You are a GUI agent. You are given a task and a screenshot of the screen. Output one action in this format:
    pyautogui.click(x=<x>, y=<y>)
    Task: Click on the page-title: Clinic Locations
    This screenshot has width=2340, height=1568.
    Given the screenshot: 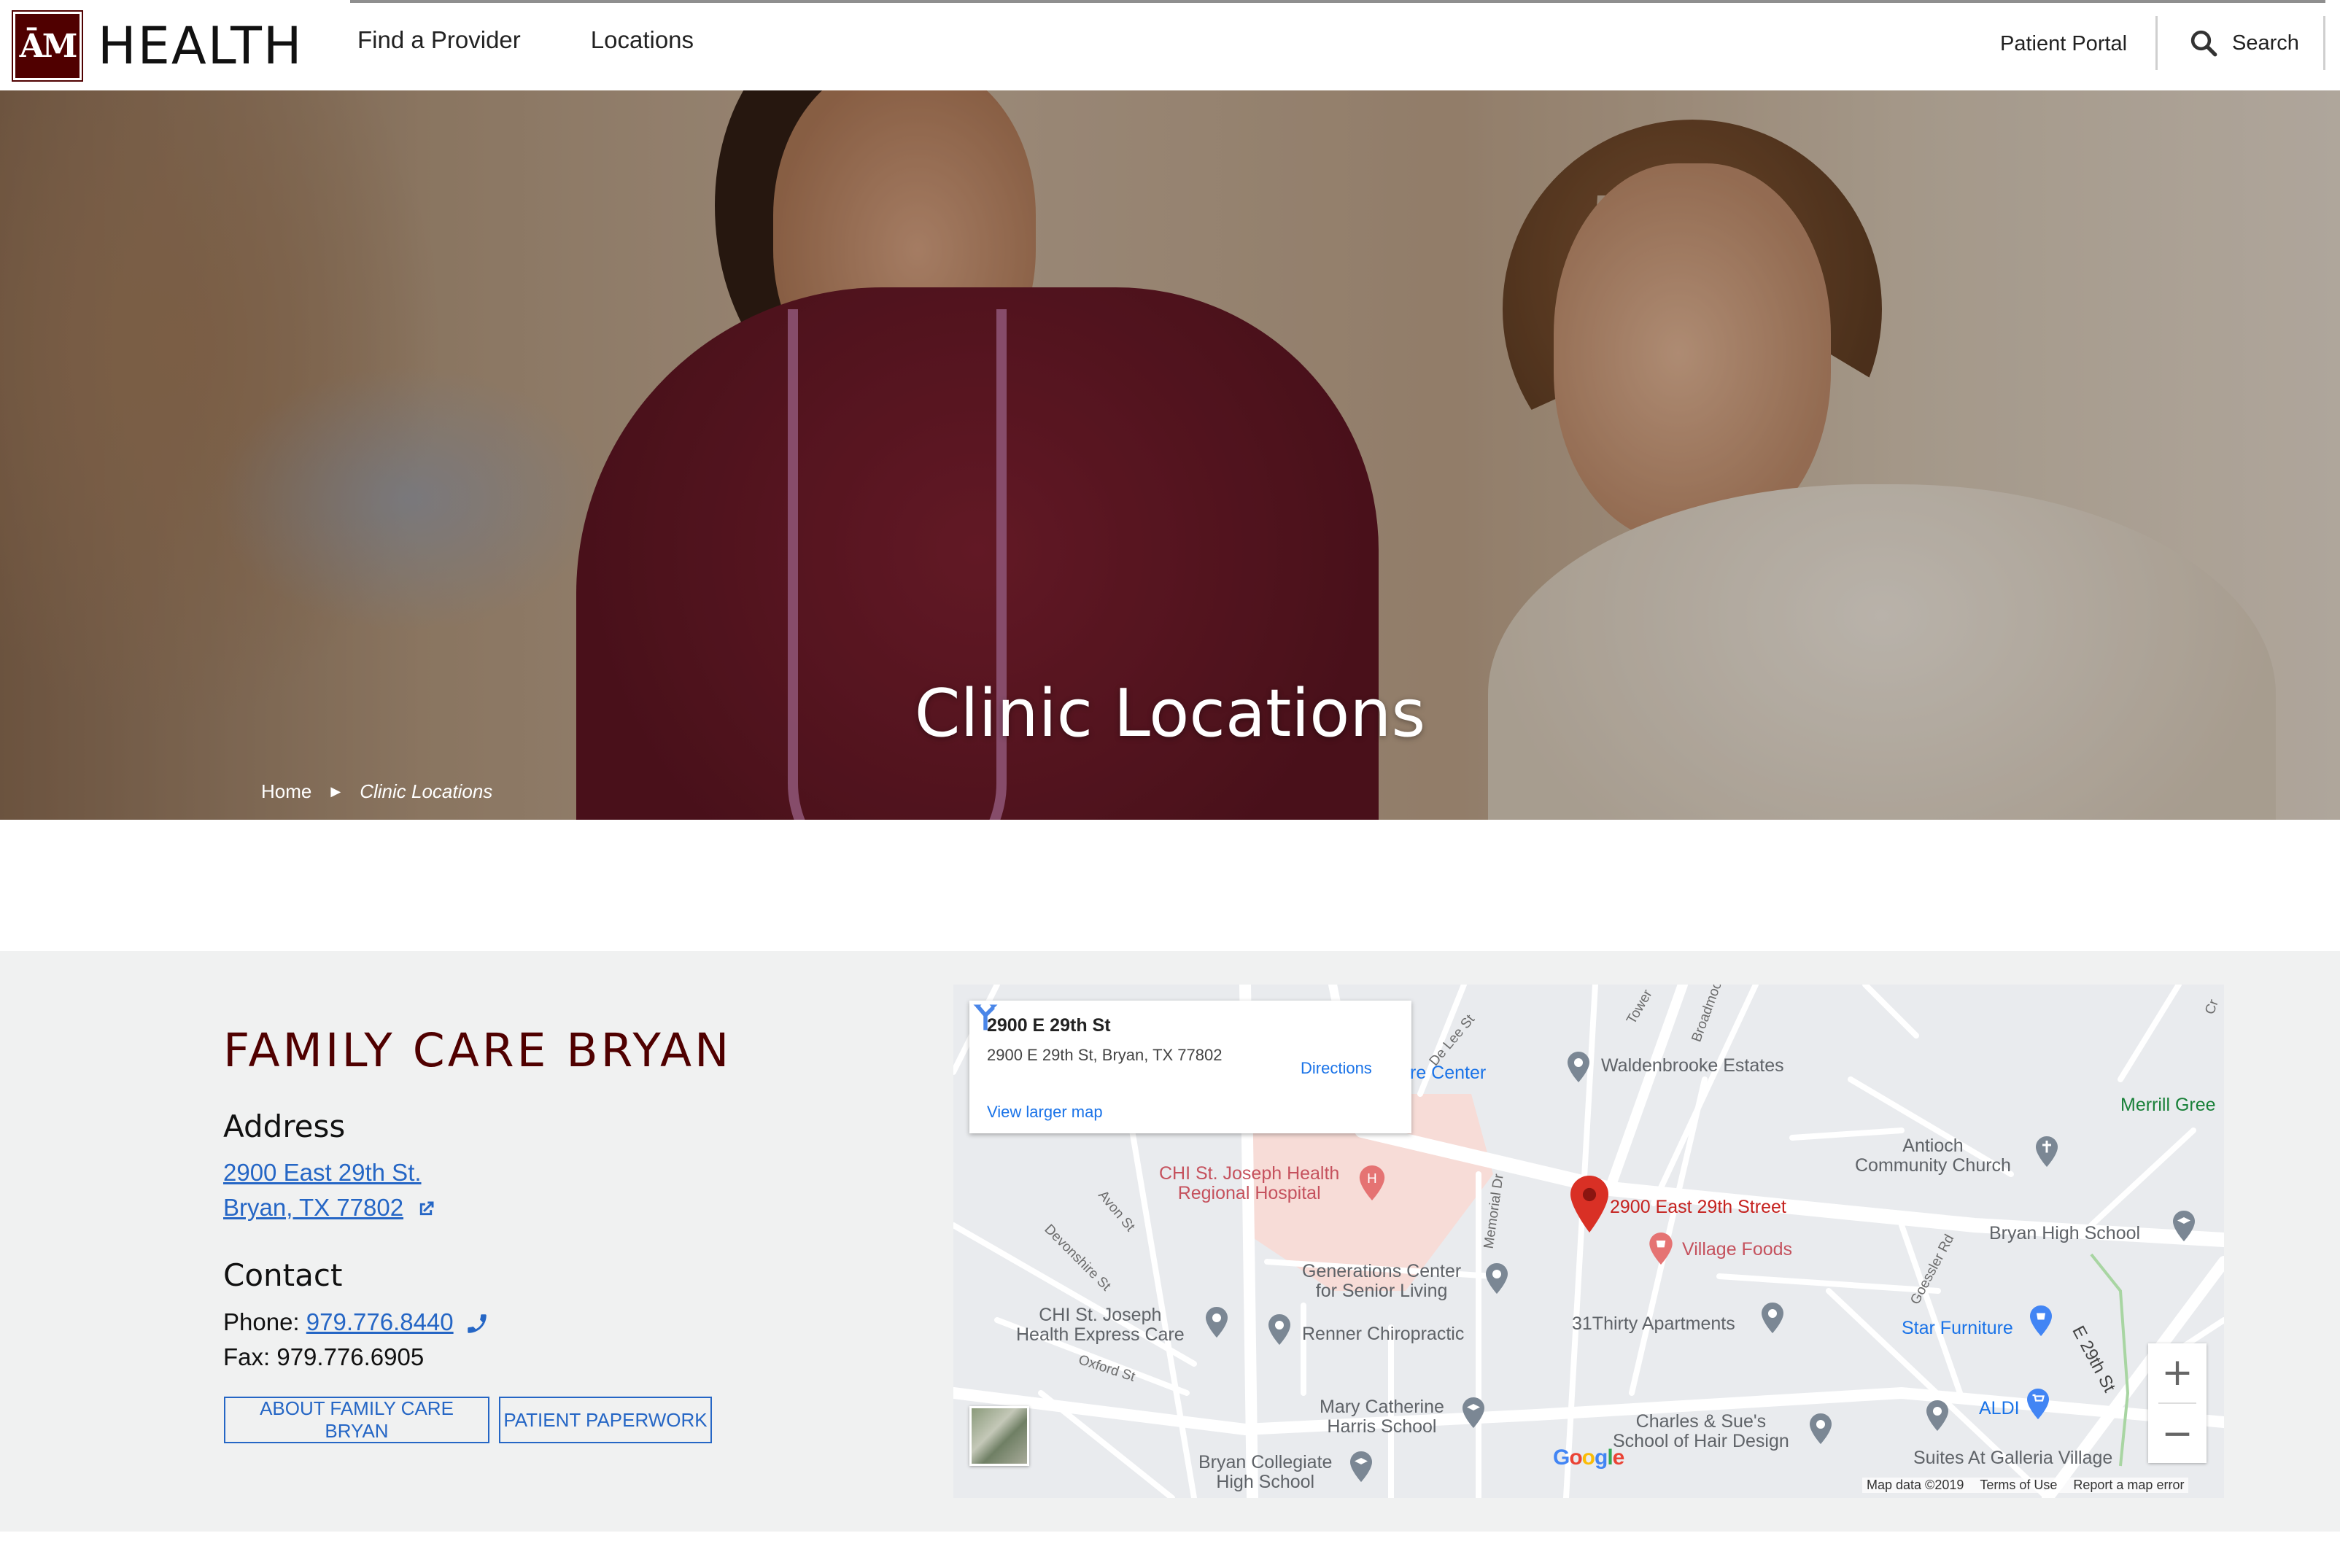 What is the action you would take?
    pyautogui.click(x=1170, y=713)
    